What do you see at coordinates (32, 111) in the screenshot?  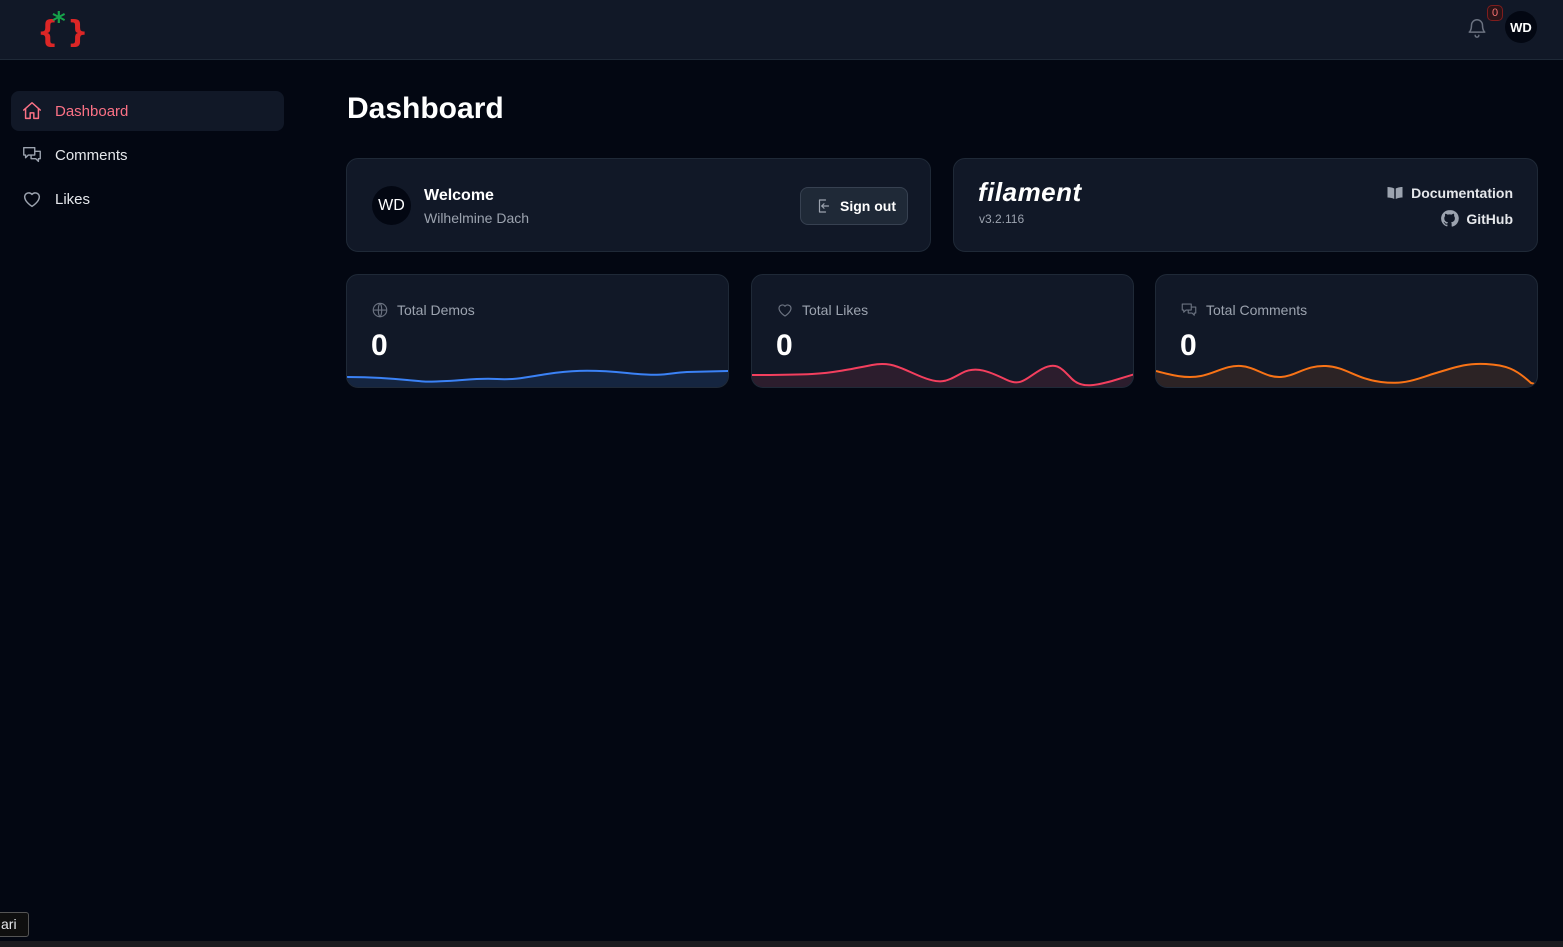 I see `home-icon` at bounding box center [32, 111].